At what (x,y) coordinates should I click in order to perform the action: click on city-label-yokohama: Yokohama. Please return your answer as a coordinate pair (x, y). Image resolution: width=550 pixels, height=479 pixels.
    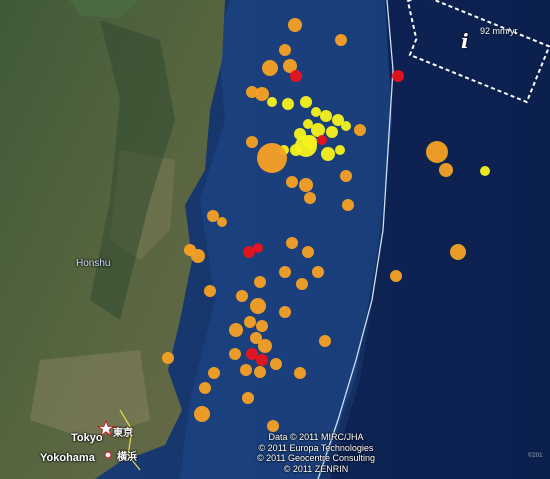
    Looking at the image, I should click on (67, 458).